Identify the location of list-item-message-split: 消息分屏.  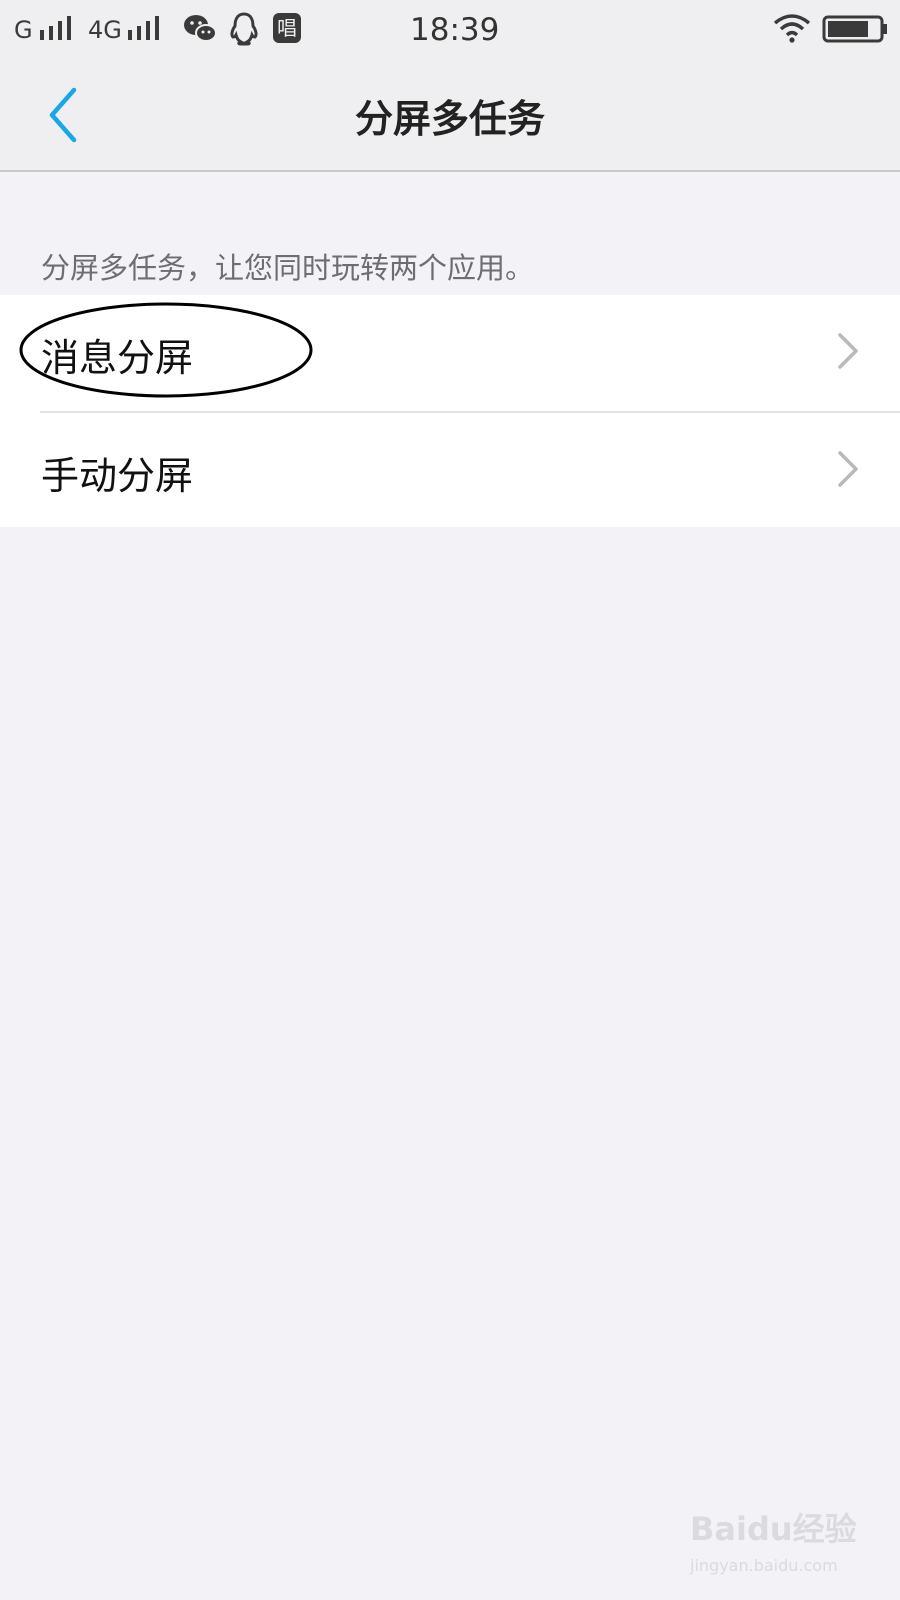
(450, 354).